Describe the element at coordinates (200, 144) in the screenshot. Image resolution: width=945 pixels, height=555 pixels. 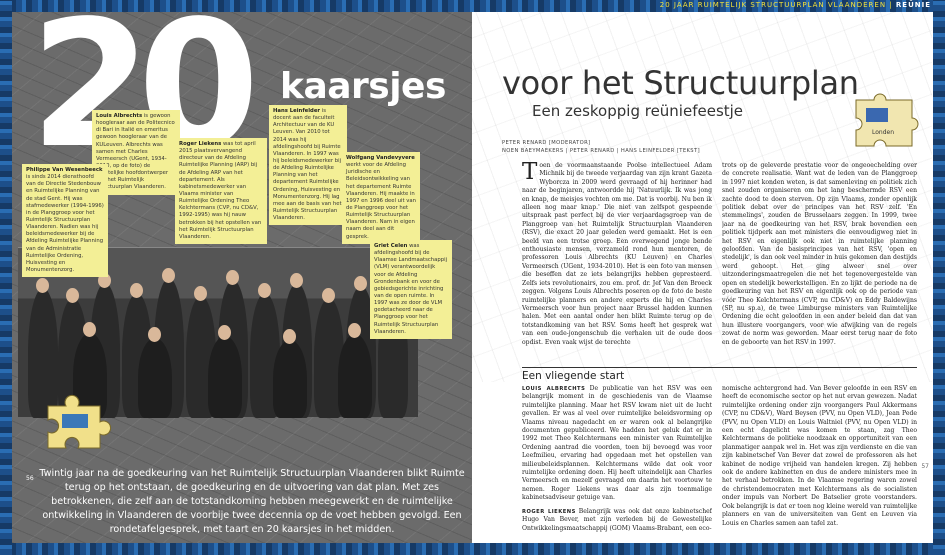
I see `bio-name: Roger Liekens` at that location.